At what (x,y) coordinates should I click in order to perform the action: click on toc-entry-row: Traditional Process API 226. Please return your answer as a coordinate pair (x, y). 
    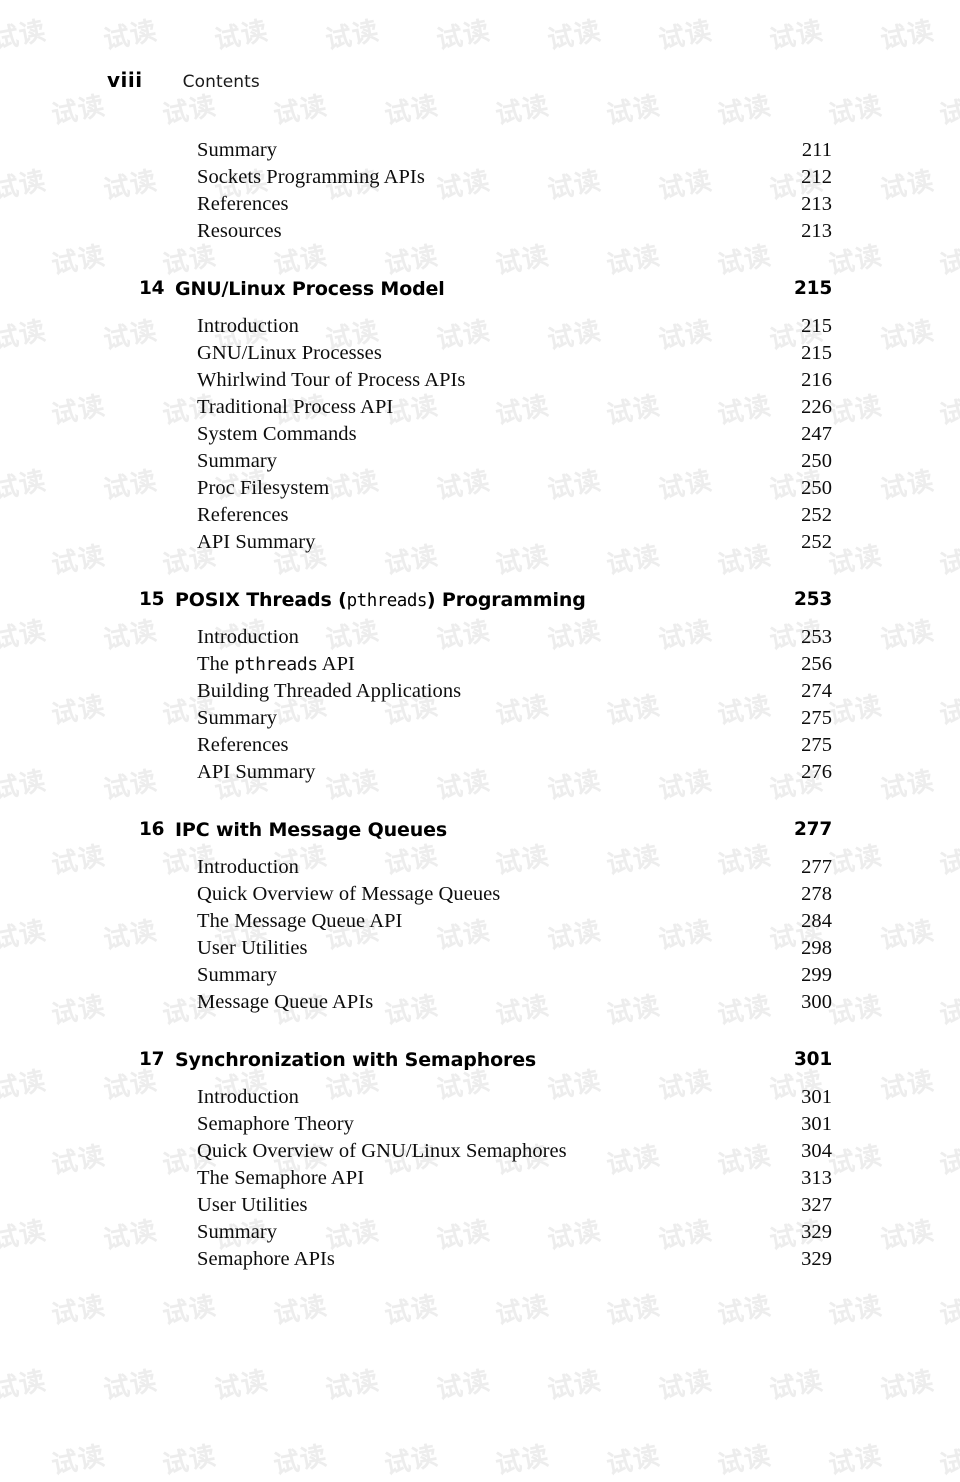
    Looking at the image, I should click on (480, 409).